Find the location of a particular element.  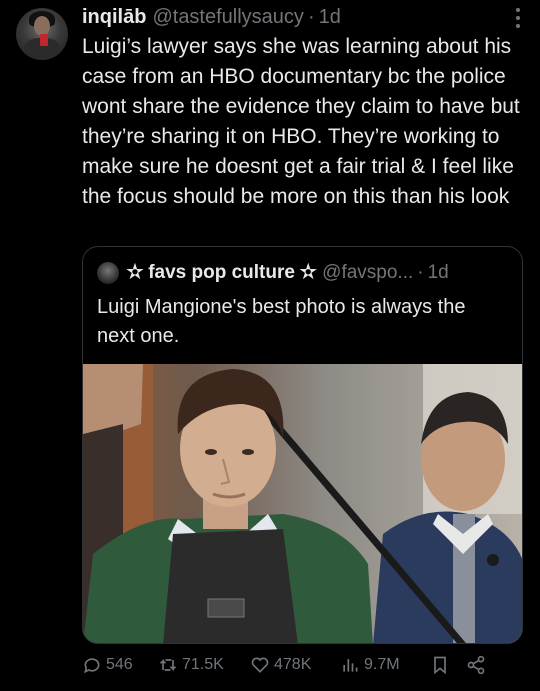

views-chart-icon is located at coordinates (350, 665).